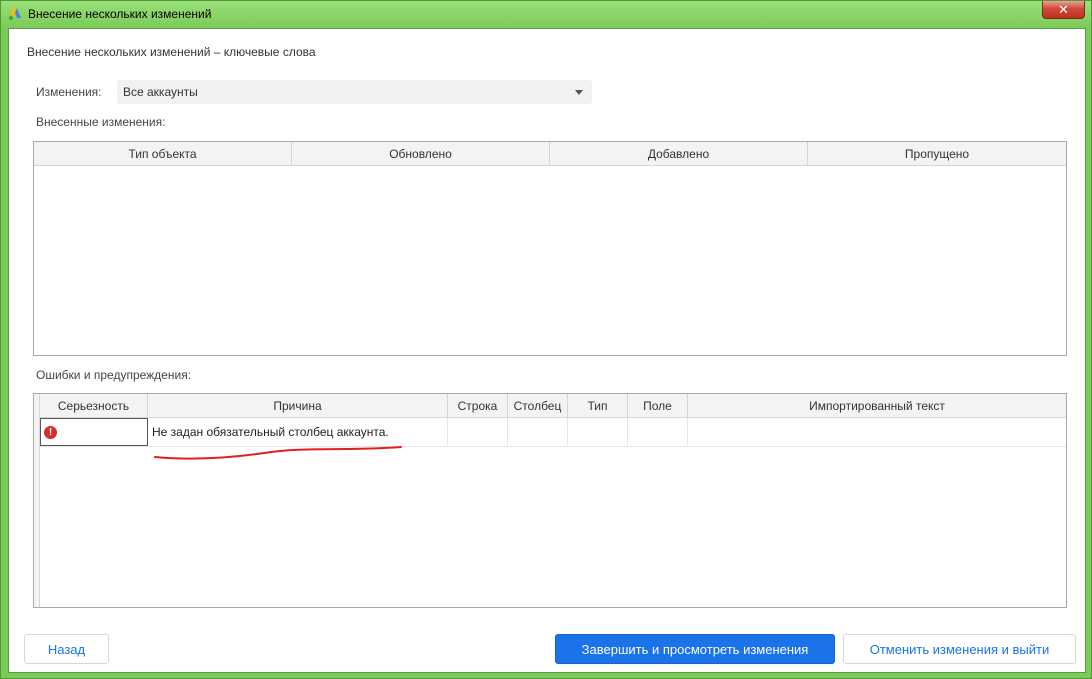 The height and width of the screenshot is (679, 1092). I want to click on column-header-added: Добавлено, so click(679, 153).